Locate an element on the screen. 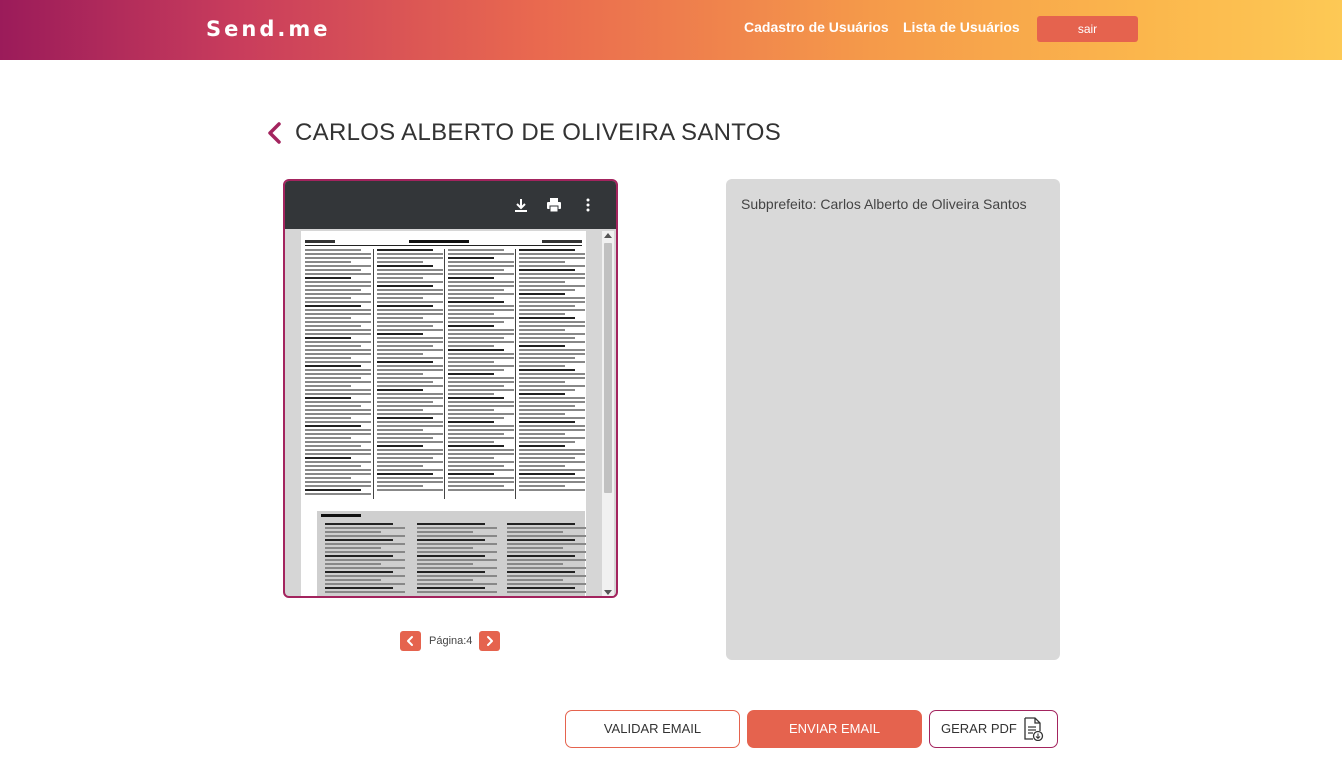 Image resolution: width=1342 pixels, height=773 pixels. pdf-page-header is located at coordinates (443, 242).